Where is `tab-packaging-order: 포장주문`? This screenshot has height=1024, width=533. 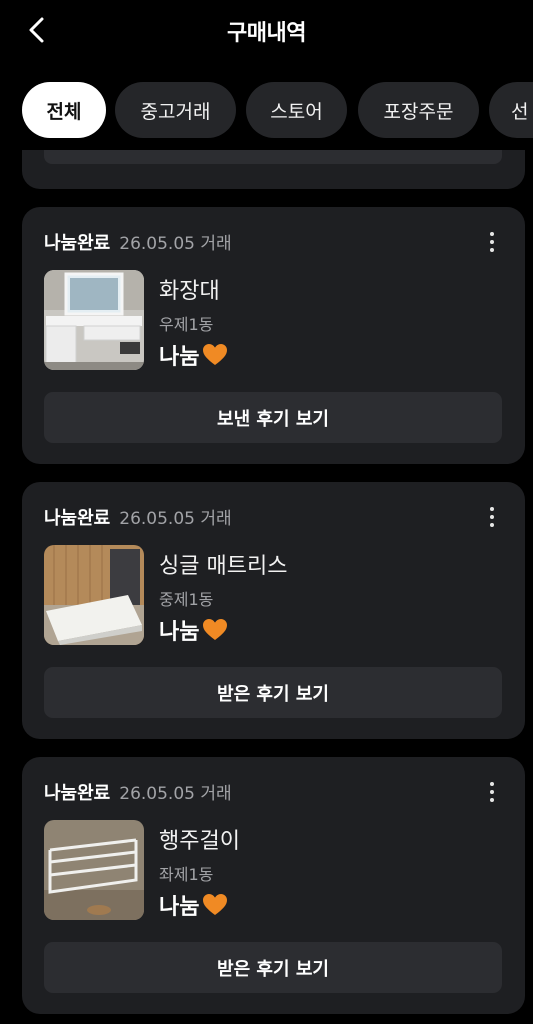
tab-packaging-order: 포장주문 is located at coordinates (418, 110).